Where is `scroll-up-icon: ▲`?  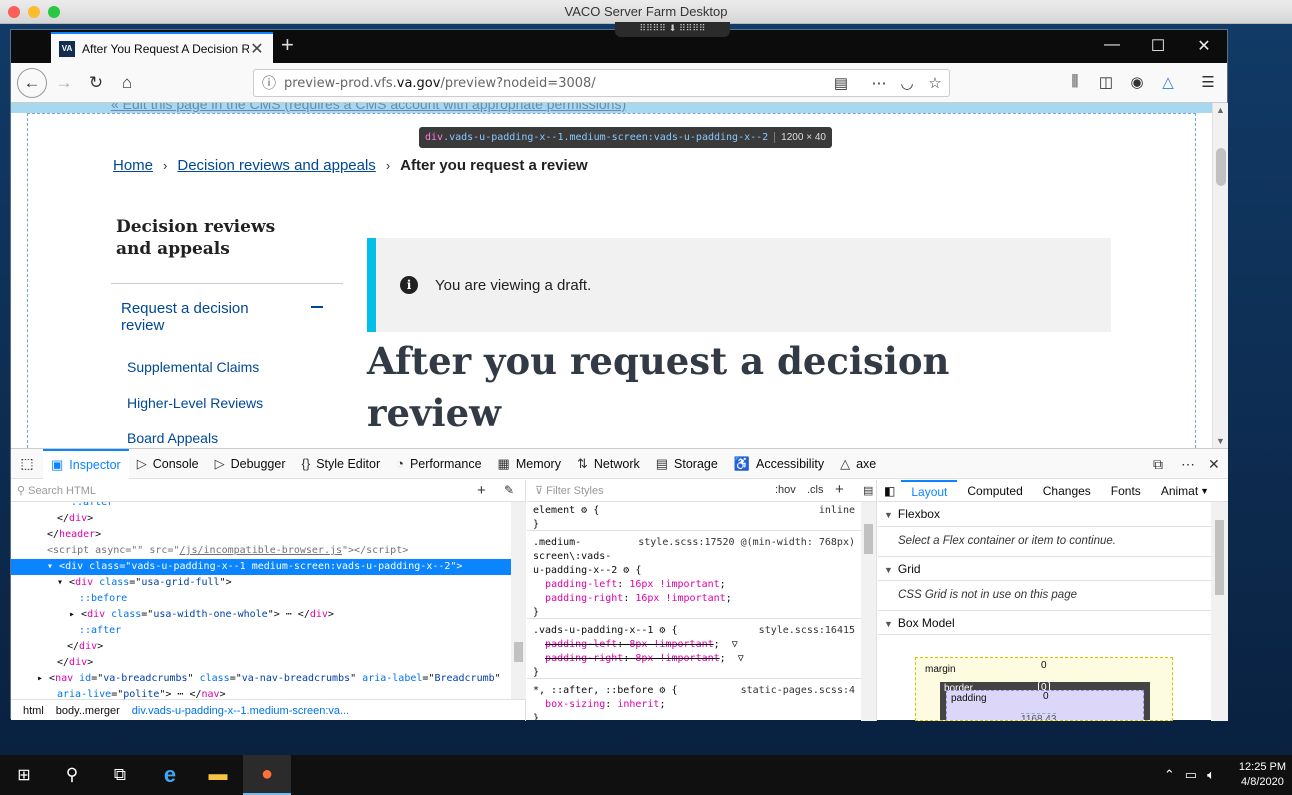 scroll-up-icon: ▲ is located at coordinates (1220, 110).